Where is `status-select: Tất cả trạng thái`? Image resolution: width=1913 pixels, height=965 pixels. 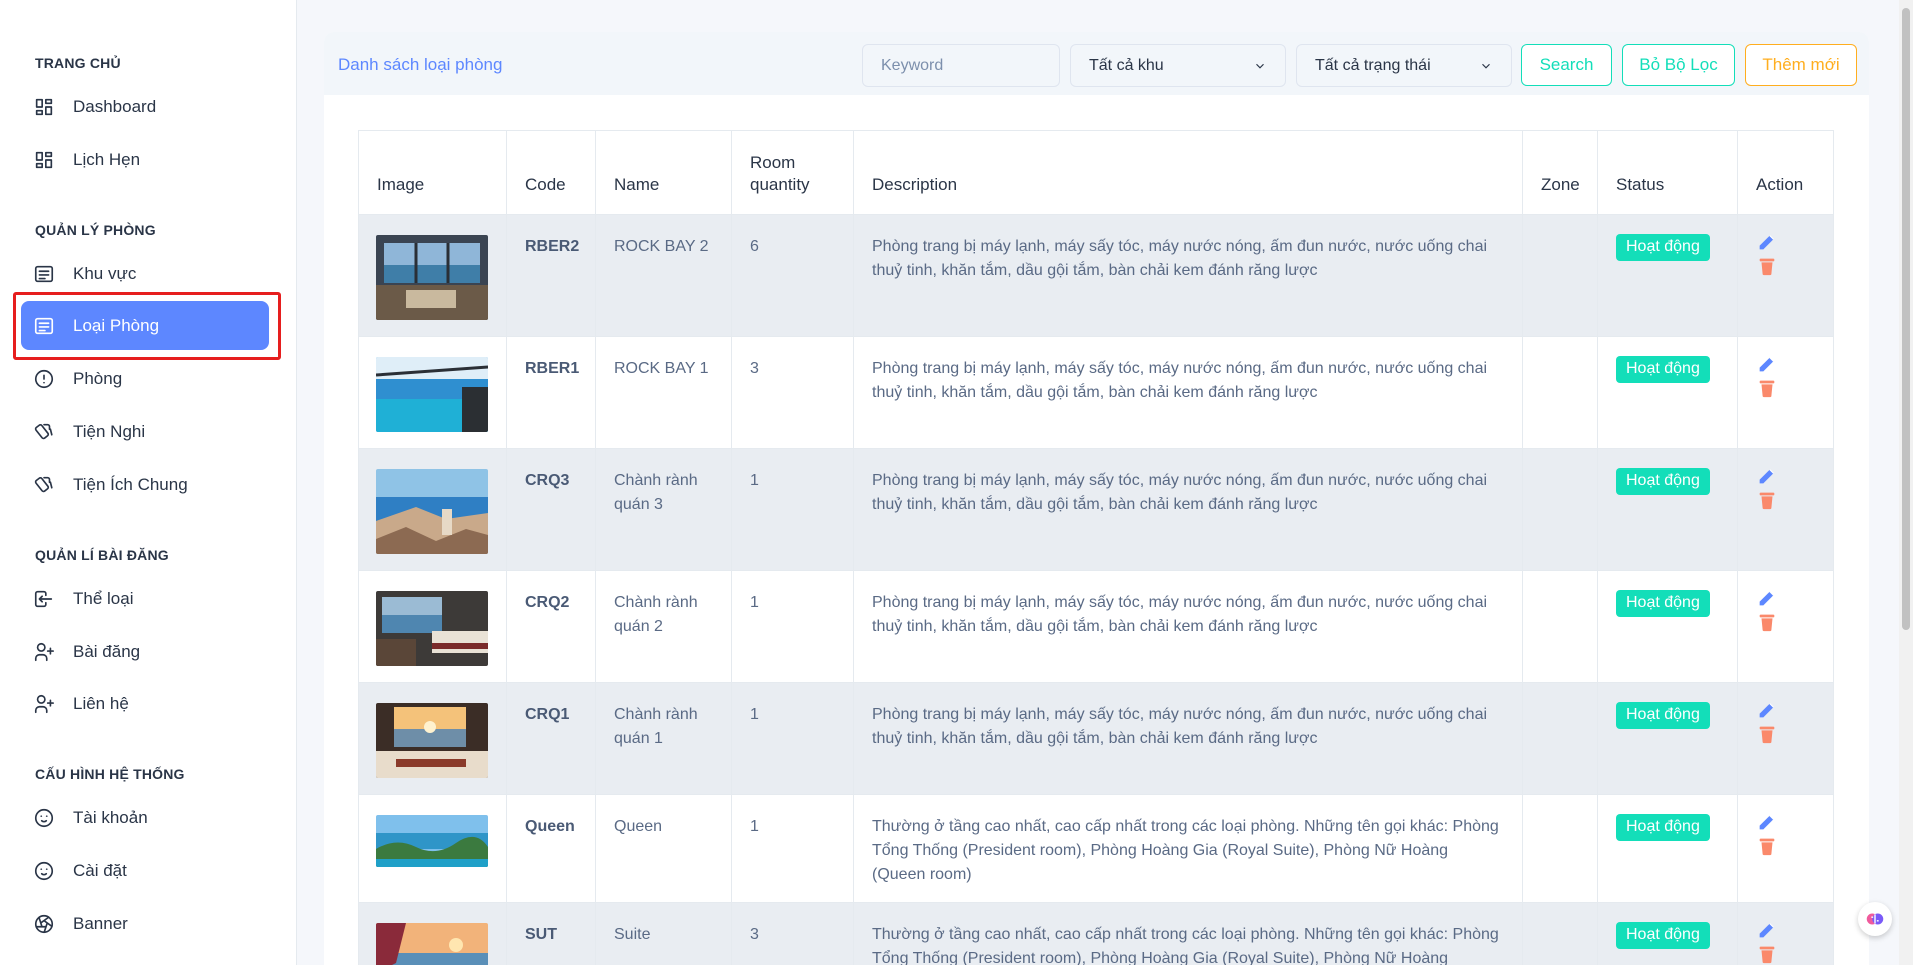 status-select: Tất cả trạng thái is located at coordinates (1404, 65).